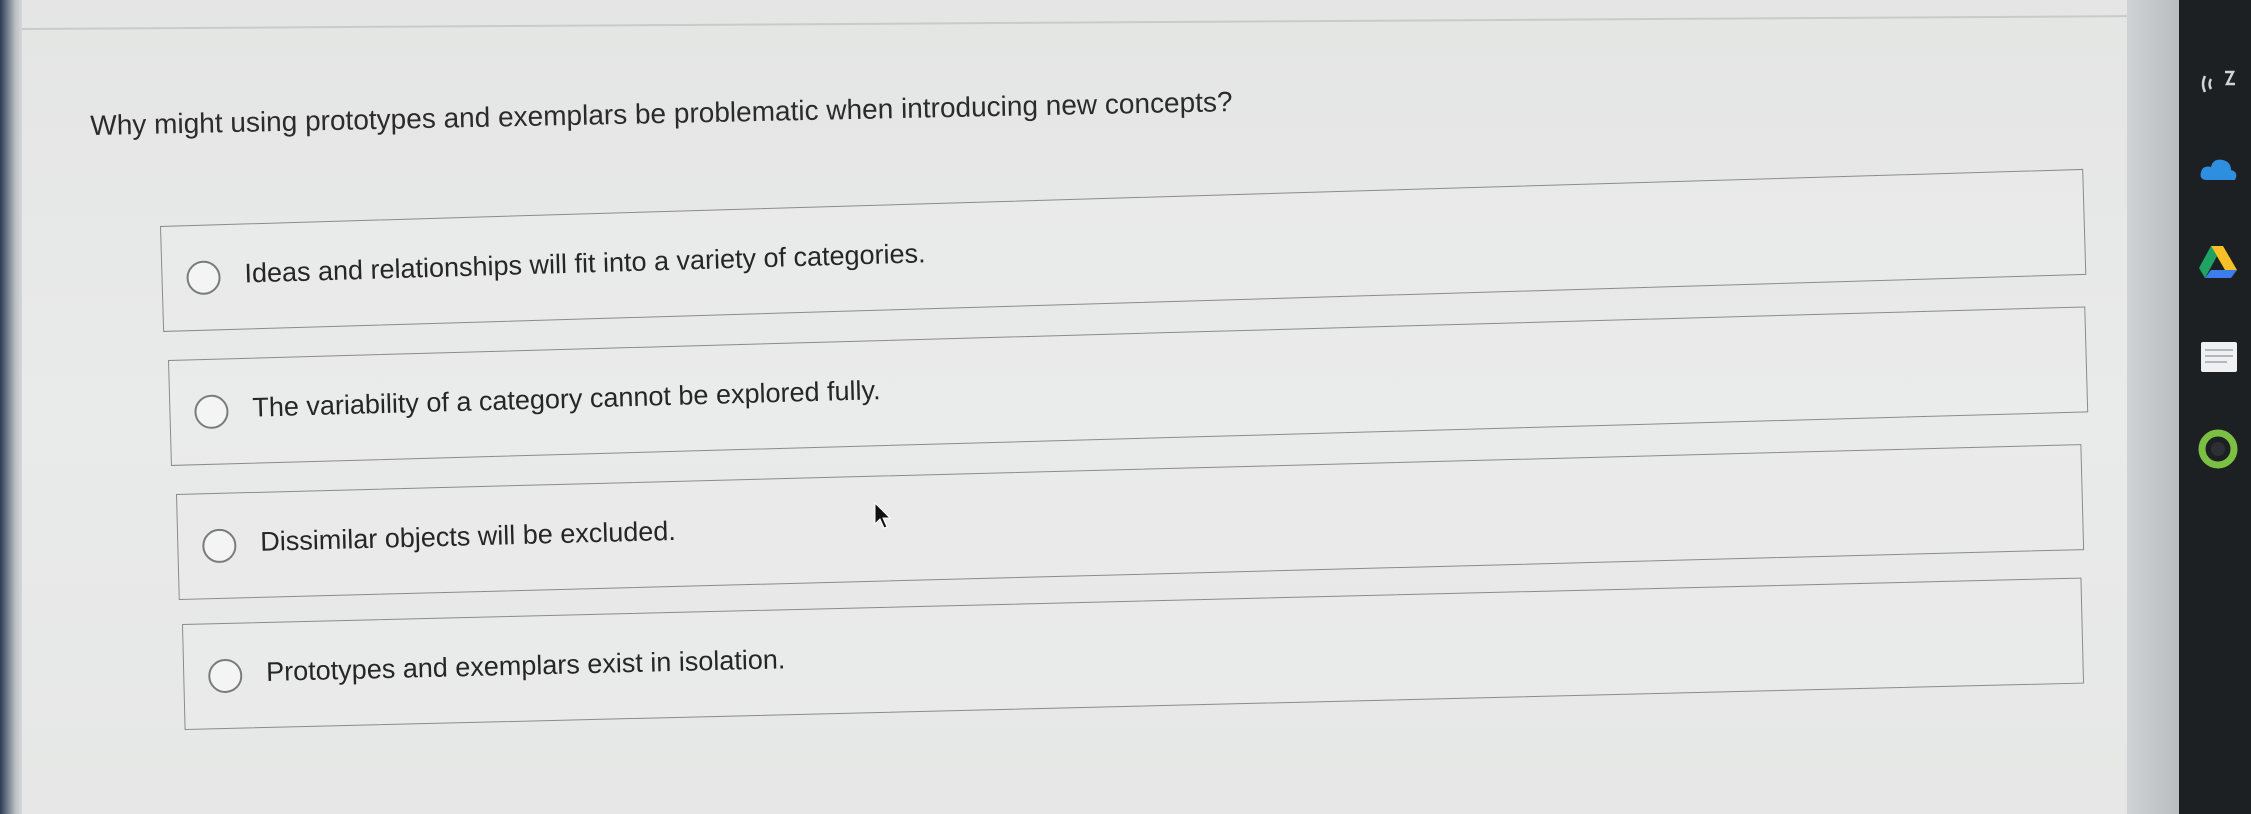 The width and height of the screenshot is (2251, 814). What do you see at coordinates (2218, 357) in the screenshot?
I see `document-icon` at bounding box center [2218, 357].